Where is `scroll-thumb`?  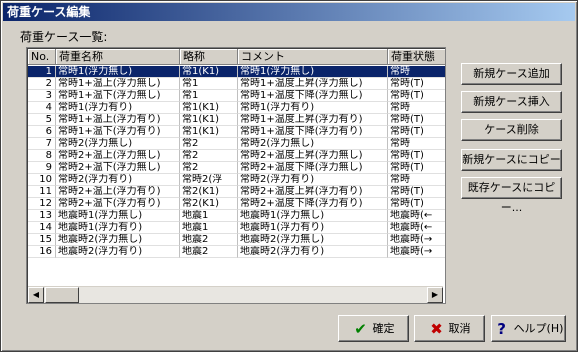
scroll-thumb is located at coordinates (62, 295).